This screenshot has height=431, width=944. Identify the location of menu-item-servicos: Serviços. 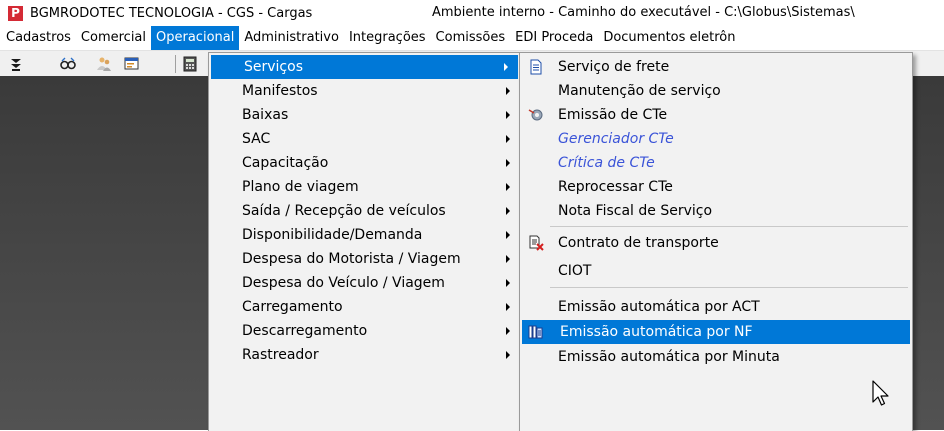
(364, 67).